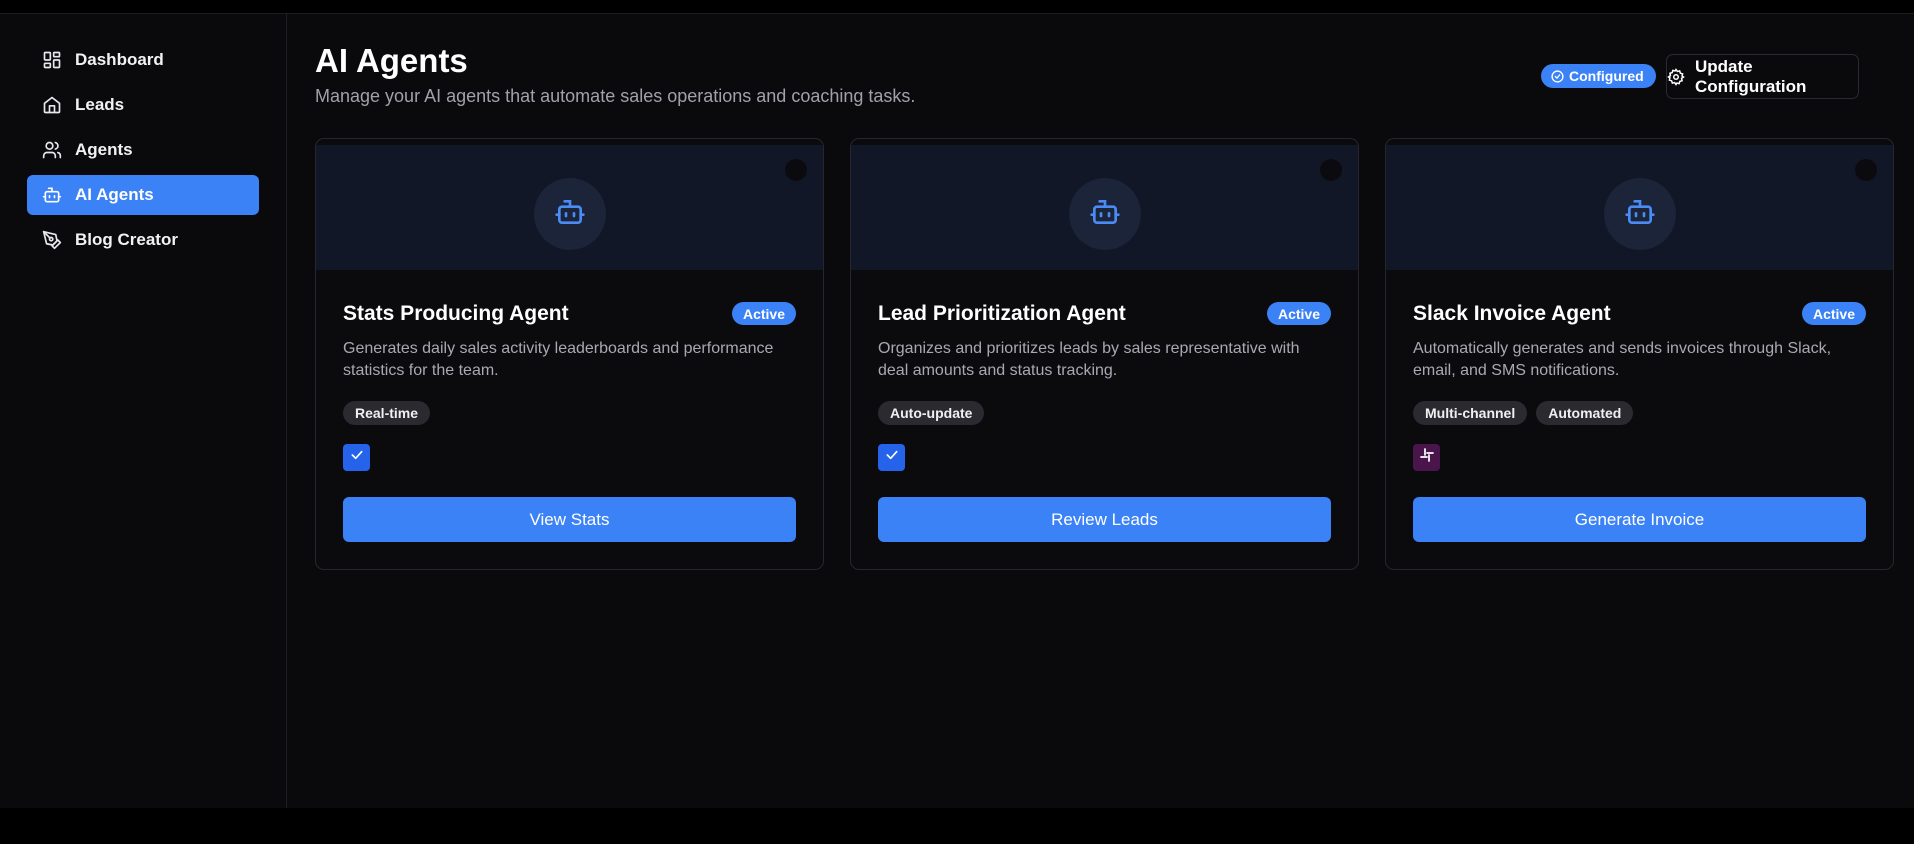 This screenshot has height=844, width=1914. What do you see at coordinates (52, 60) in the screenshot?
I see `dashboard-icon` at bounding box center [52, 60].